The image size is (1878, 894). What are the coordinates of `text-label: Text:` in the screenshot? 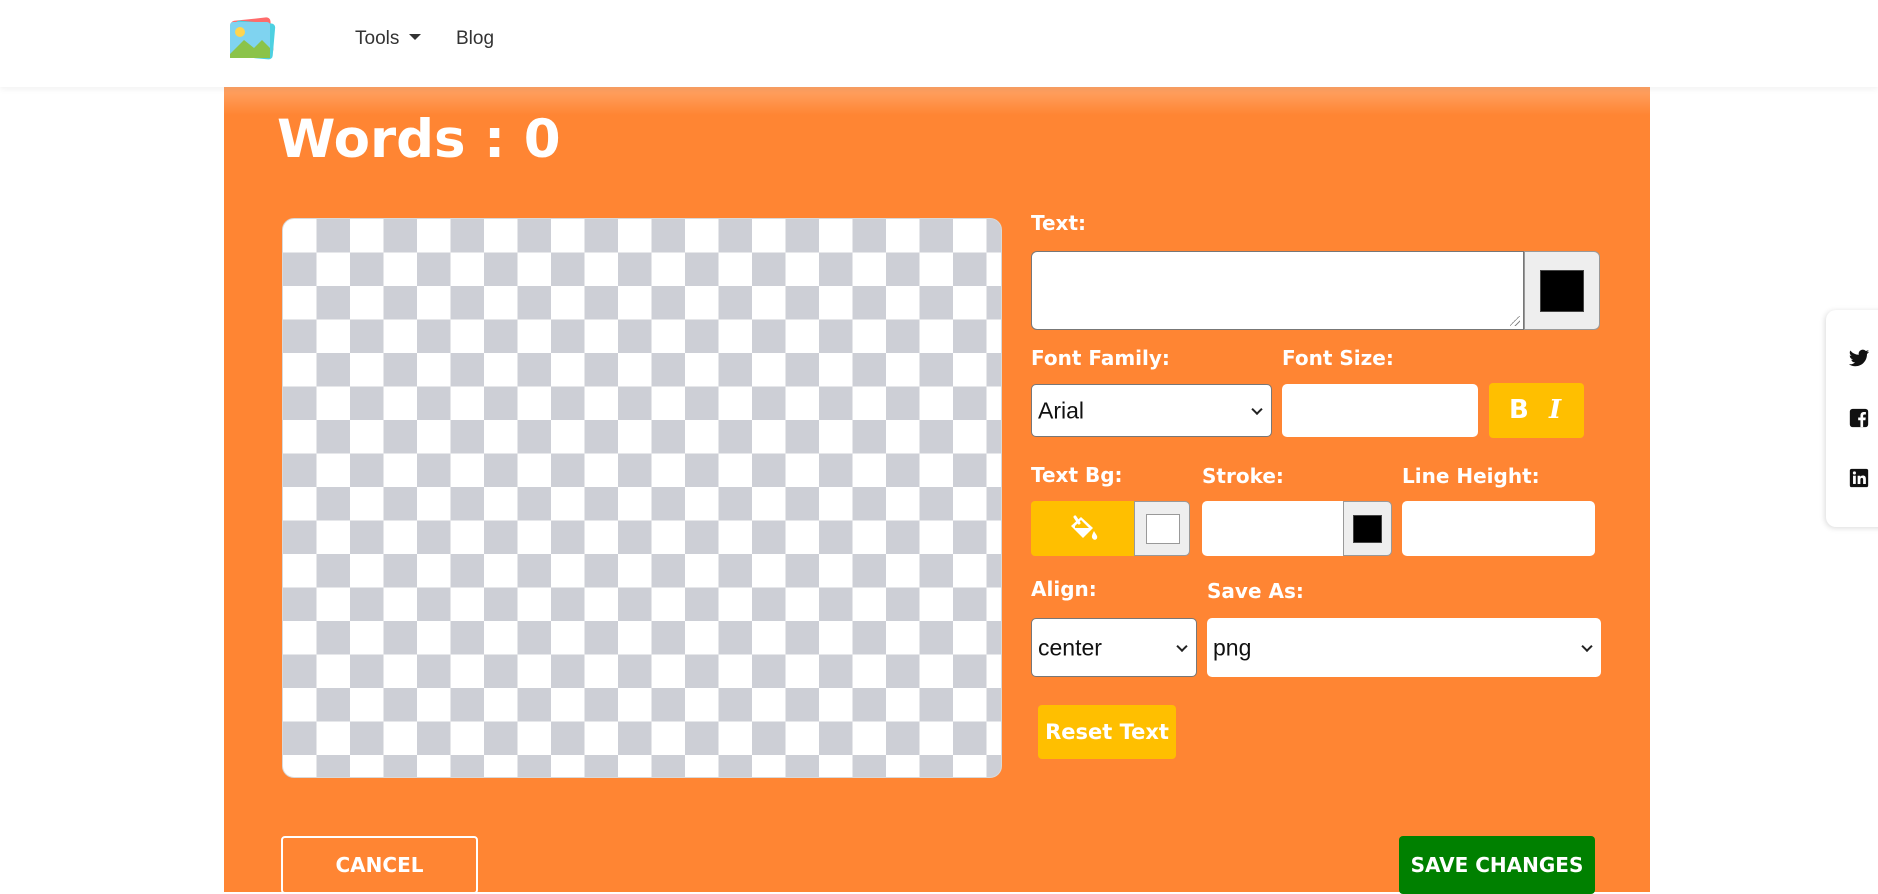 It's located at (1059, 223).